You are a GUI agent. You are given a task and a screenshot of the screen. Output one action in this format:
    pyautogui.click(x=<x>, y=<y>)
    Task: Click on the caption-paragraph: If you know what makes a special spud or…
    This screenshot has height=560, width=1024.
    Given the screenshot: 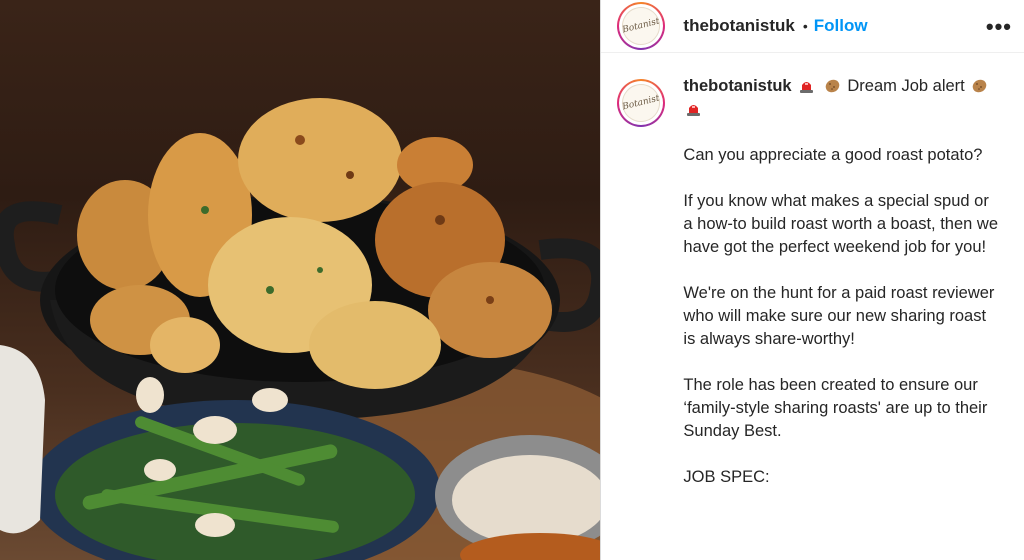 What is the action you would take?
    pyautogui.click(x=841, y=224)
    